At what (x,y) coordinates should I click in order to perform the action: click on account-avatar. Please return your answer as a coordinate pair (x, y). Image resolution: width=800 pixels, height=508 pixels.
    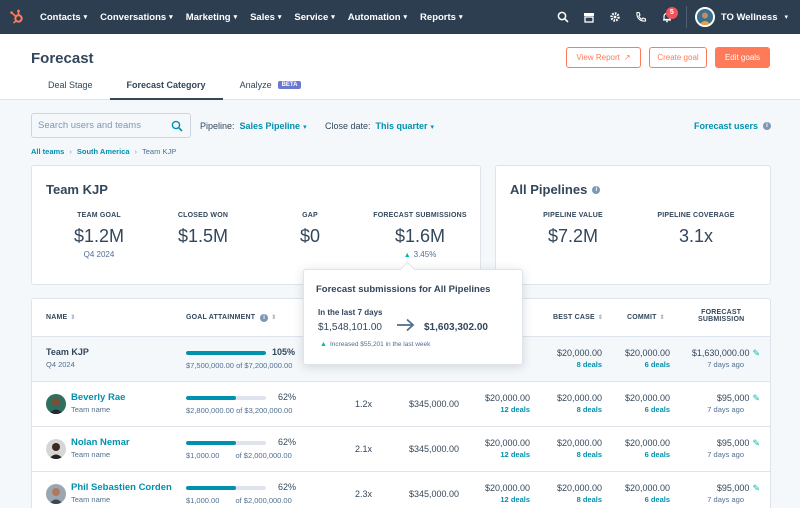
    Looking at the image, I should click on (704, 17).